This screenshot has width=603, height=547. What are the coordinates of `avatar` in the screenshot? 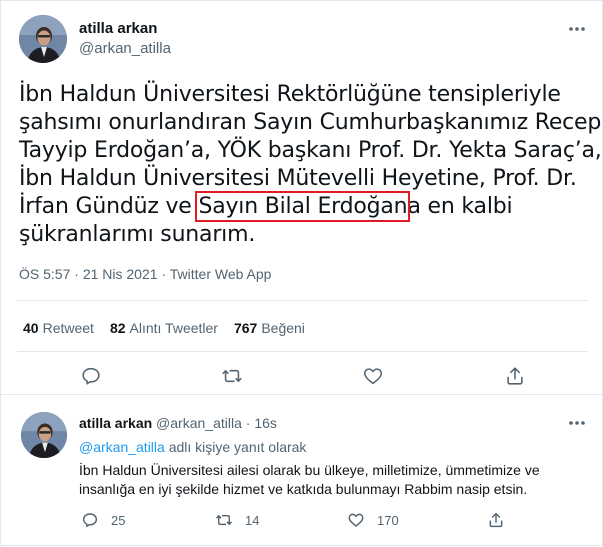 It's located at (43, 39).